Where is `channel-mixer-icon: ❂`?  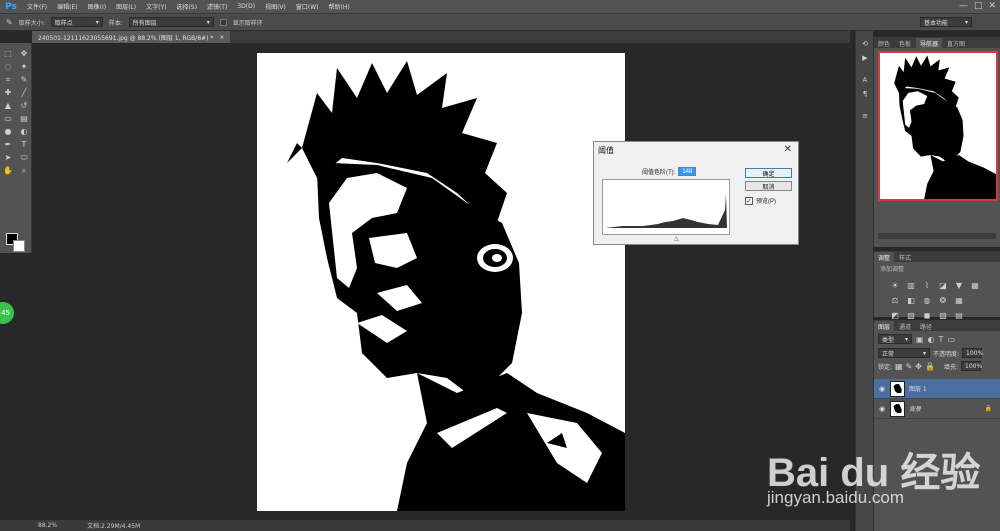 channel-mixer-icon: ❂ is located at coordinates (943, 300).